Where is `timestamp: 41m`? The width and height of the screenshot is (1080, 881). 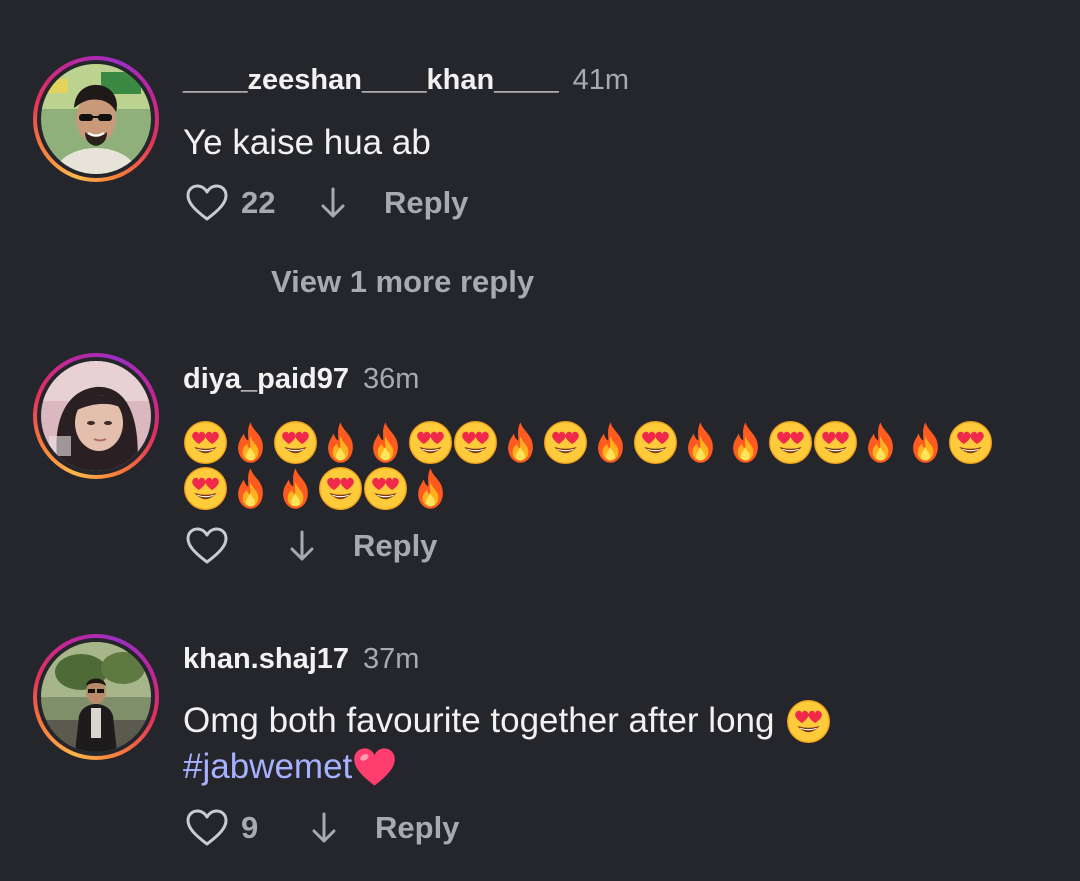
timestamp: 41m is located at coordinates (601, 80).